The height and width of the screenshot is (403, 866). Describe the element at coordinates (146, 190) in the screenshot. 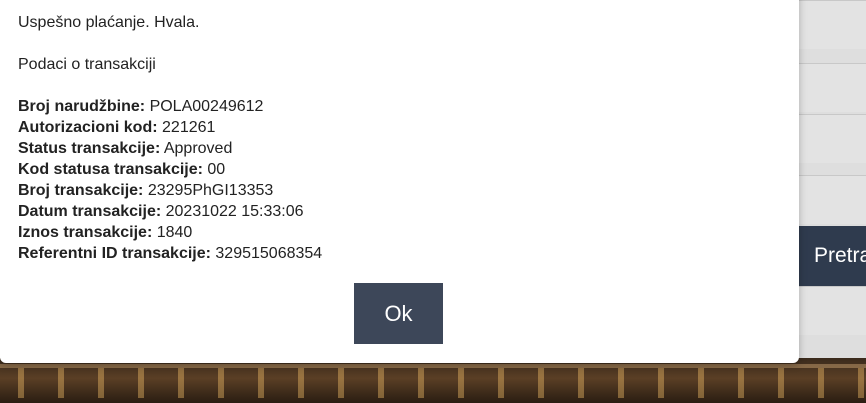

I see `detail-transaction-number: Broj transakcije: 23295PhGI13353` at that location.